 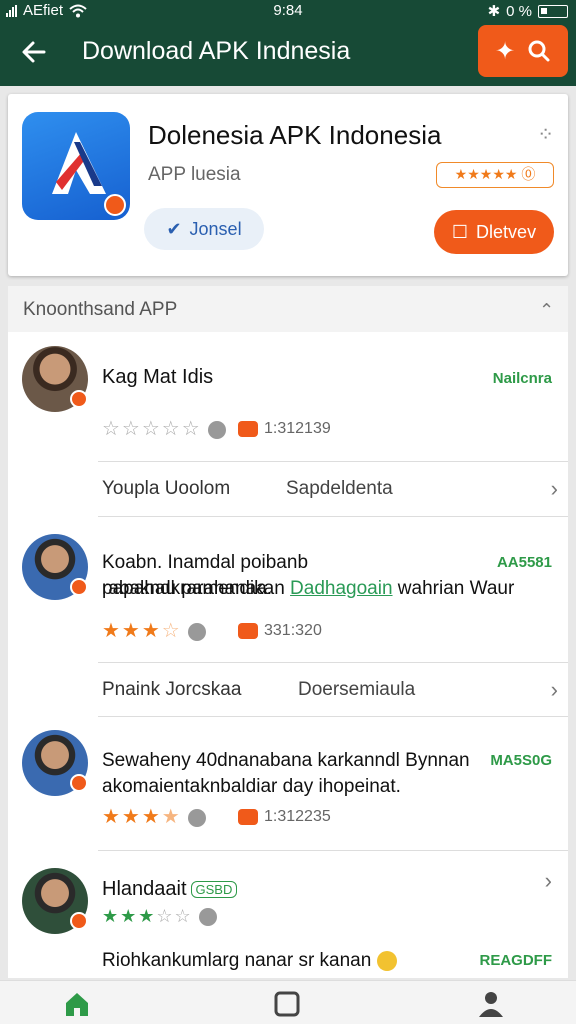 I want to click on reviewer-name: Kag Mat Idis, so click(x=158, y=377).